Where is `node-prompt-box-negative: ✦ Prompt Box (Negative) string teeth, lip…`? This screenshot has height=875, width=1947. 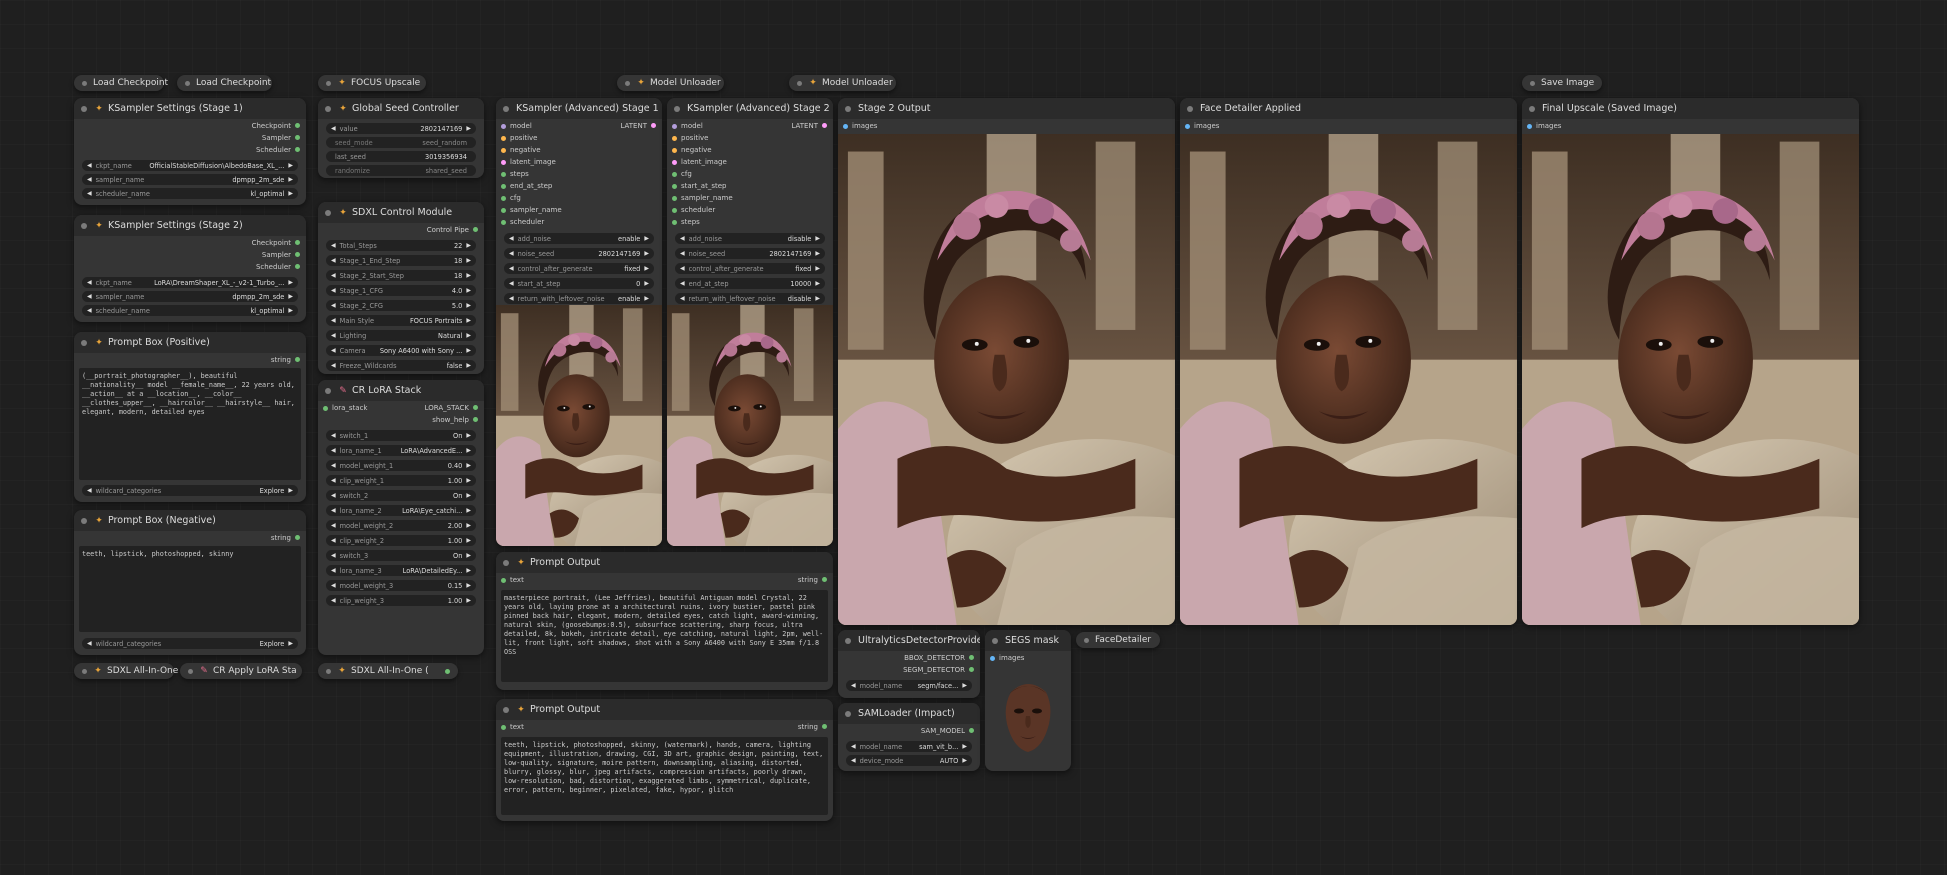 node-prompt-box-negative: ✦ Prompt Box (Negative) string teeth, lip… is located at coordinates (190, 582).